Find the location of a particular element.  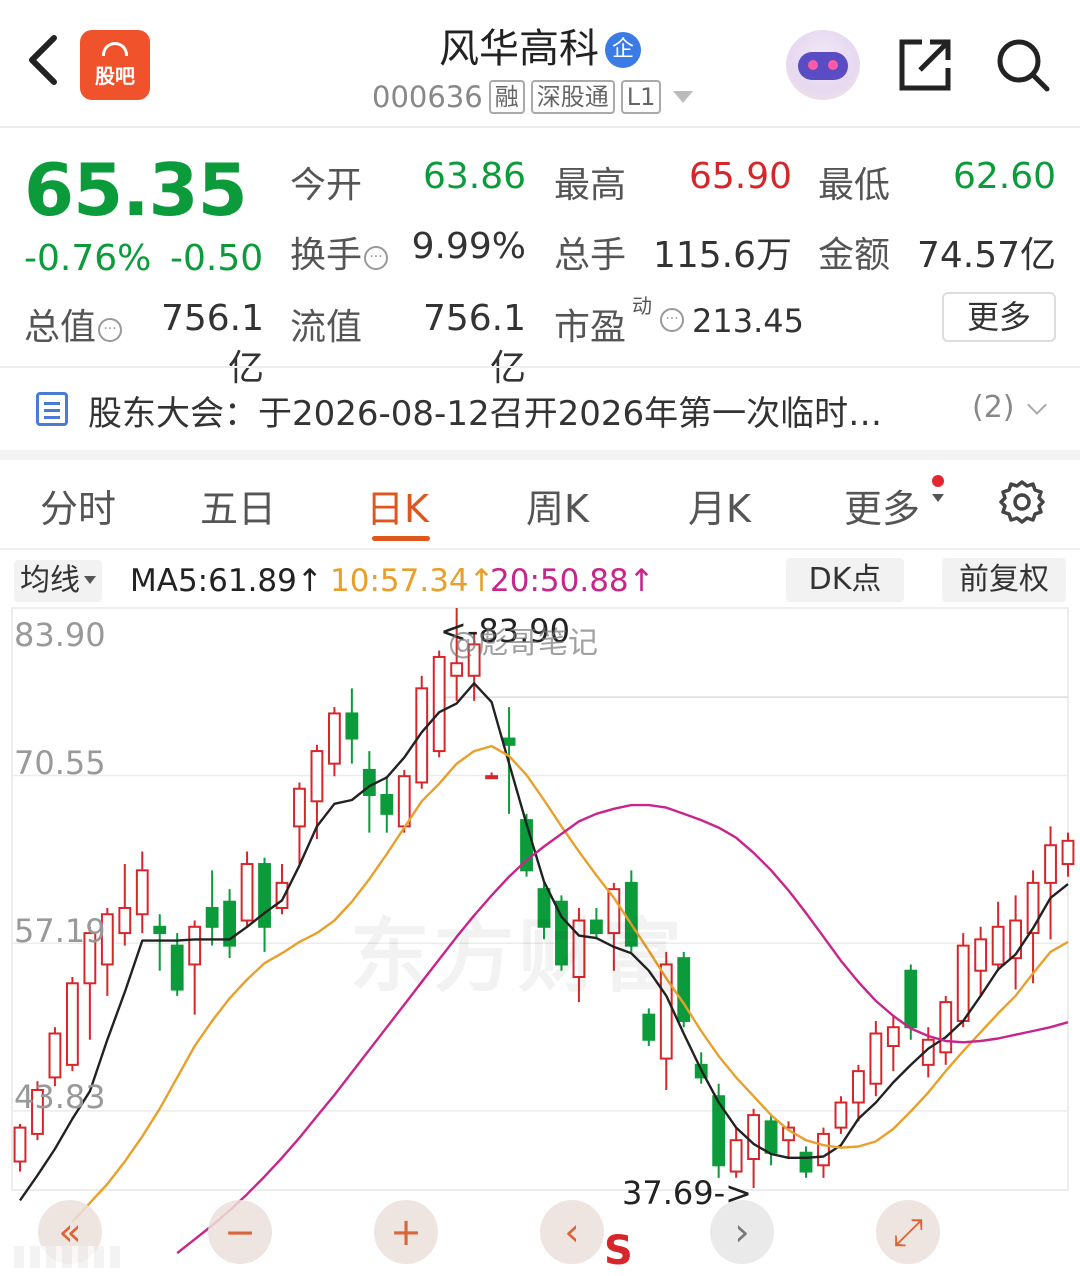

ai-assistant-robot-icon is located at coordinates (823, 65).